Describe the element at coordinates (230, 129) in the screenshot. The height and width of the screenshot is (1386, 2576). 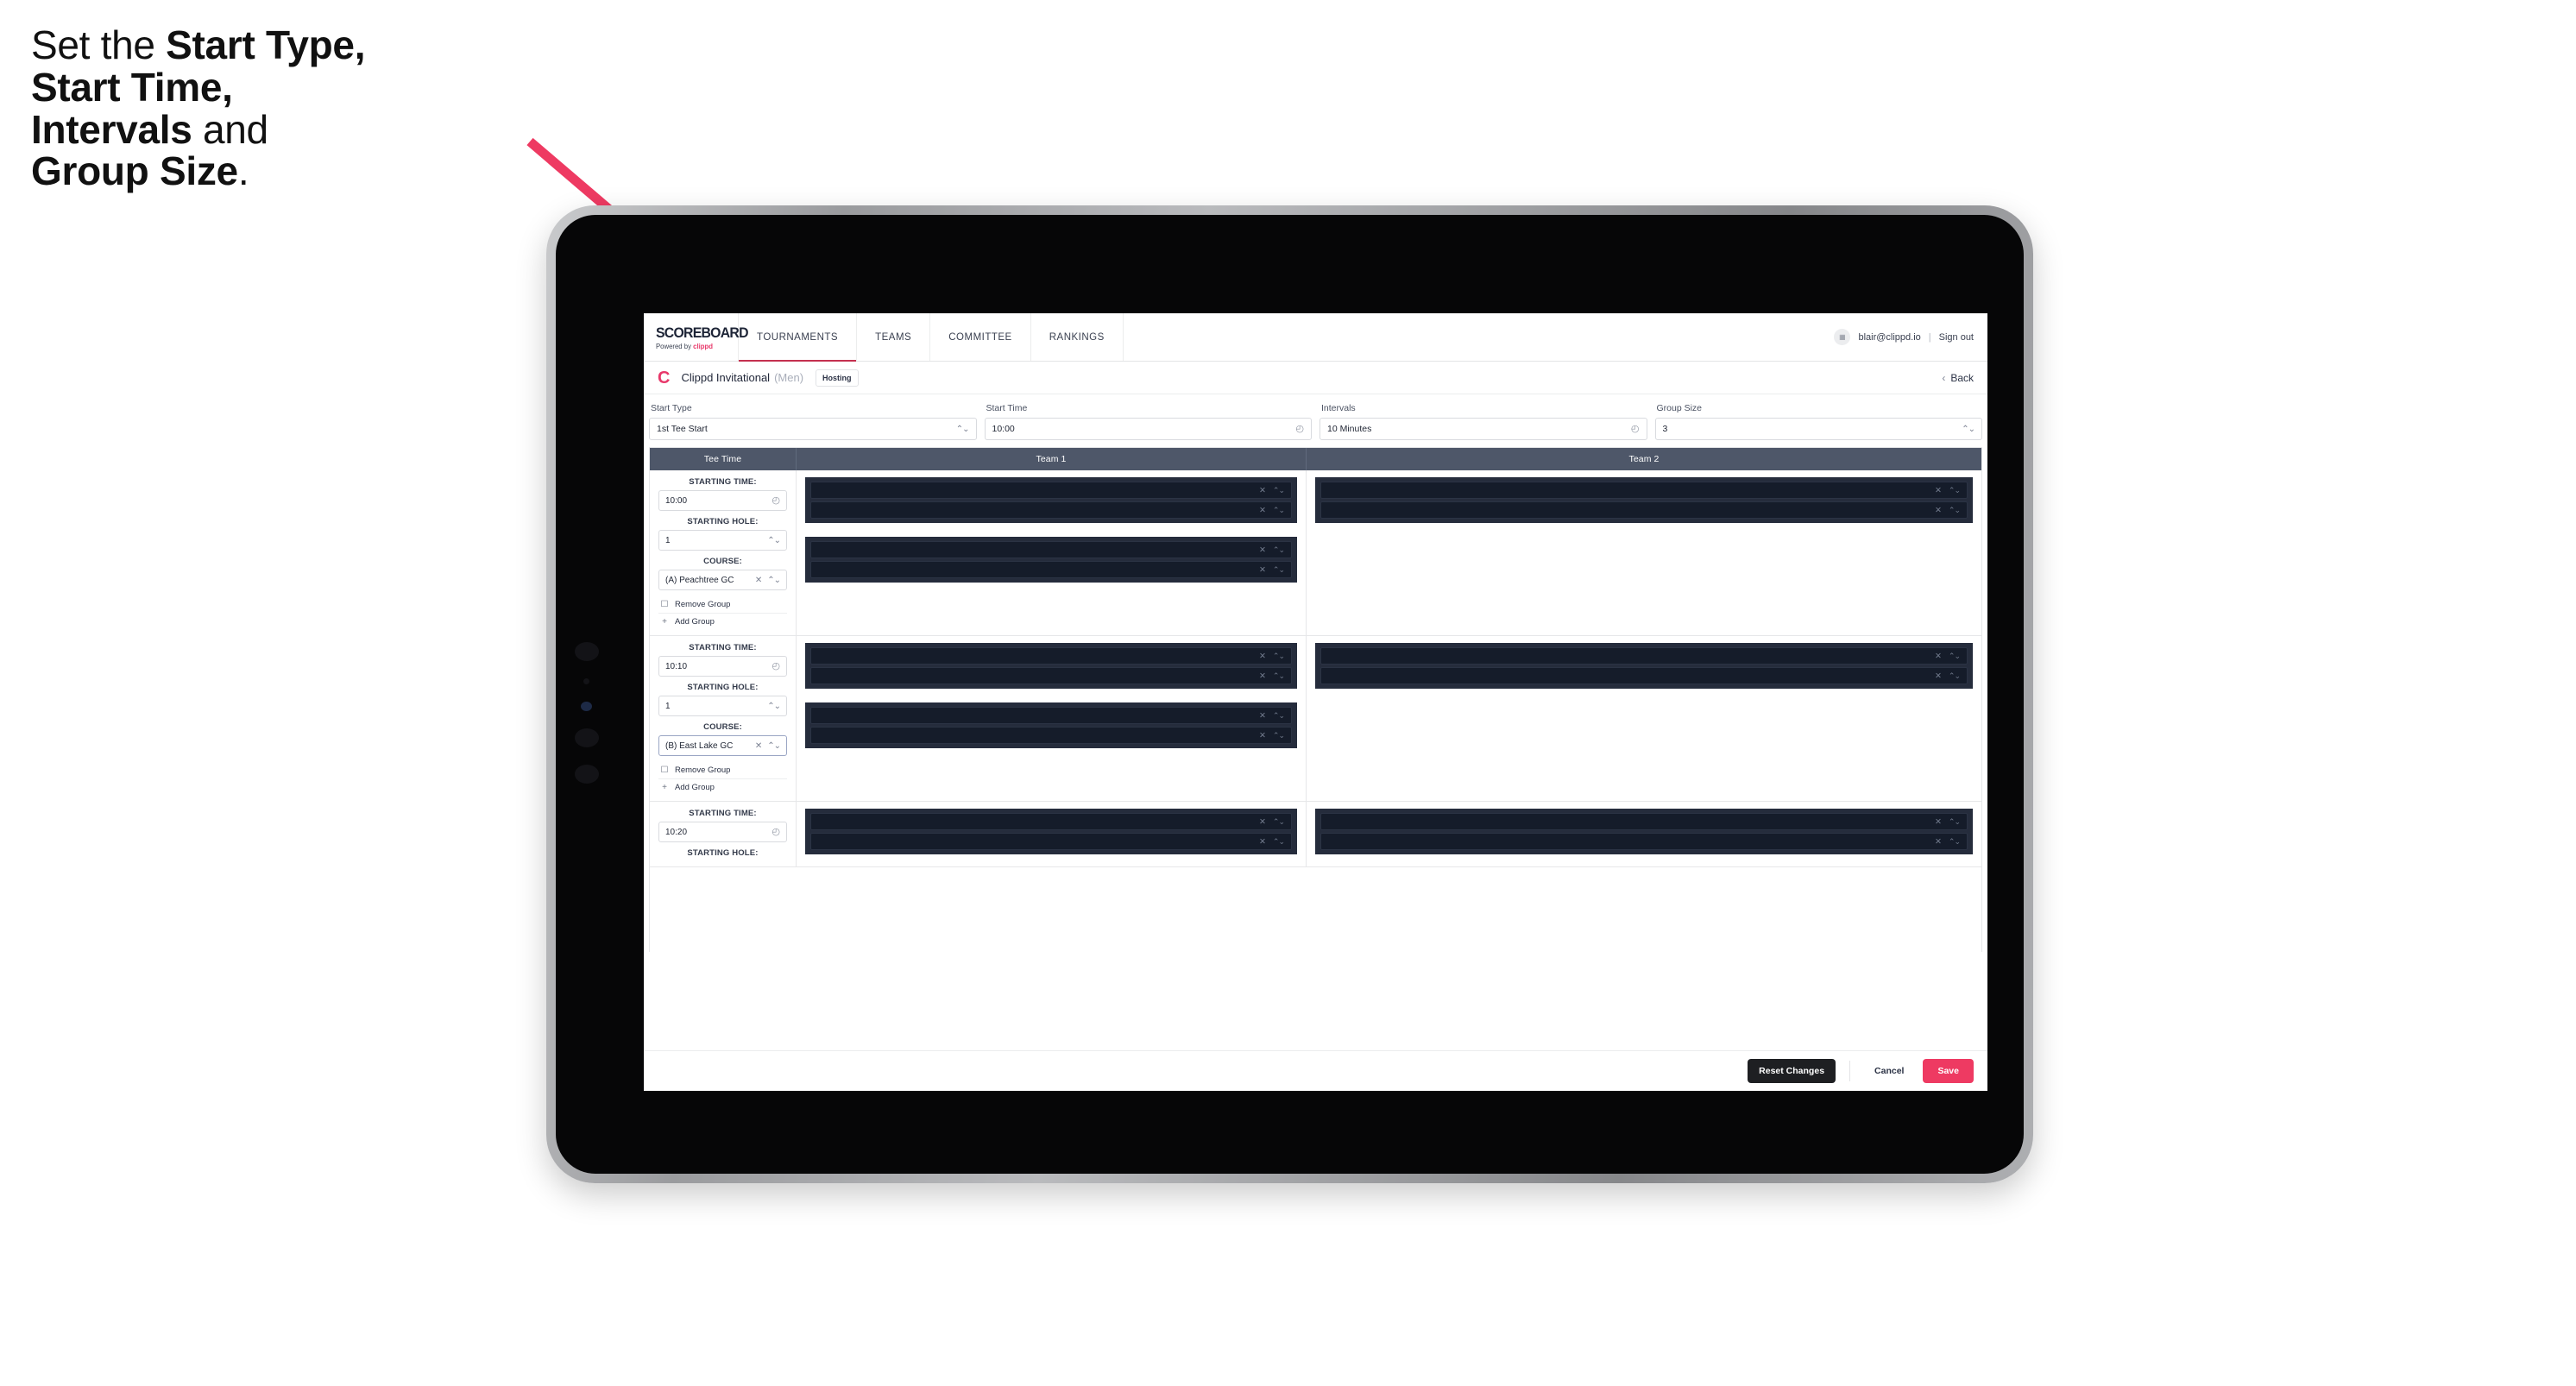
I see `caption-text-plain: and` at that location.